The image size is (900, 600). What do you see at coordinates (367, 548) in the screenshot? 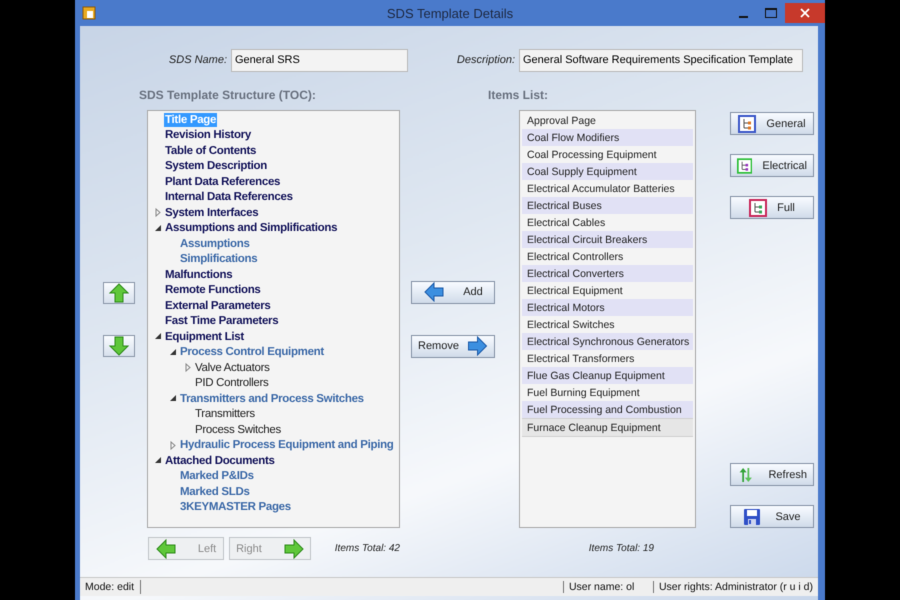
I see `items-total: Items Total: 42` at bounding box center [367, 548].